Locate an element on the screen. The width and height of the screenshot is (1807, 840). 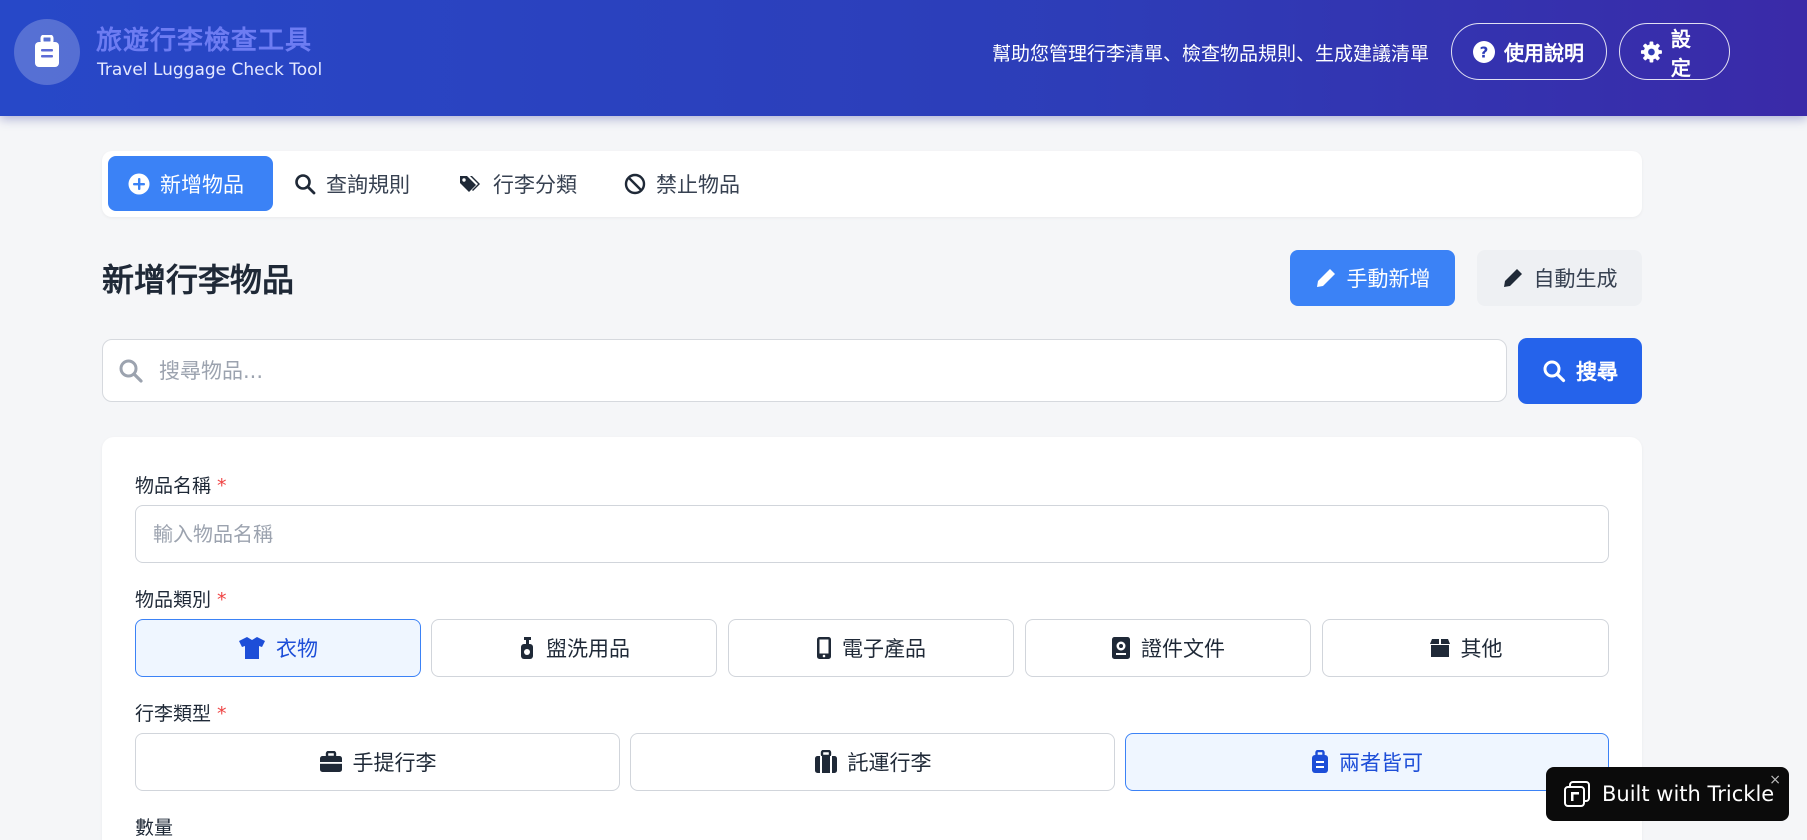
header-description: 幫助您管理行李清單、檢查物品規則、生成建議清單 is located at coordinates (1210, 54).